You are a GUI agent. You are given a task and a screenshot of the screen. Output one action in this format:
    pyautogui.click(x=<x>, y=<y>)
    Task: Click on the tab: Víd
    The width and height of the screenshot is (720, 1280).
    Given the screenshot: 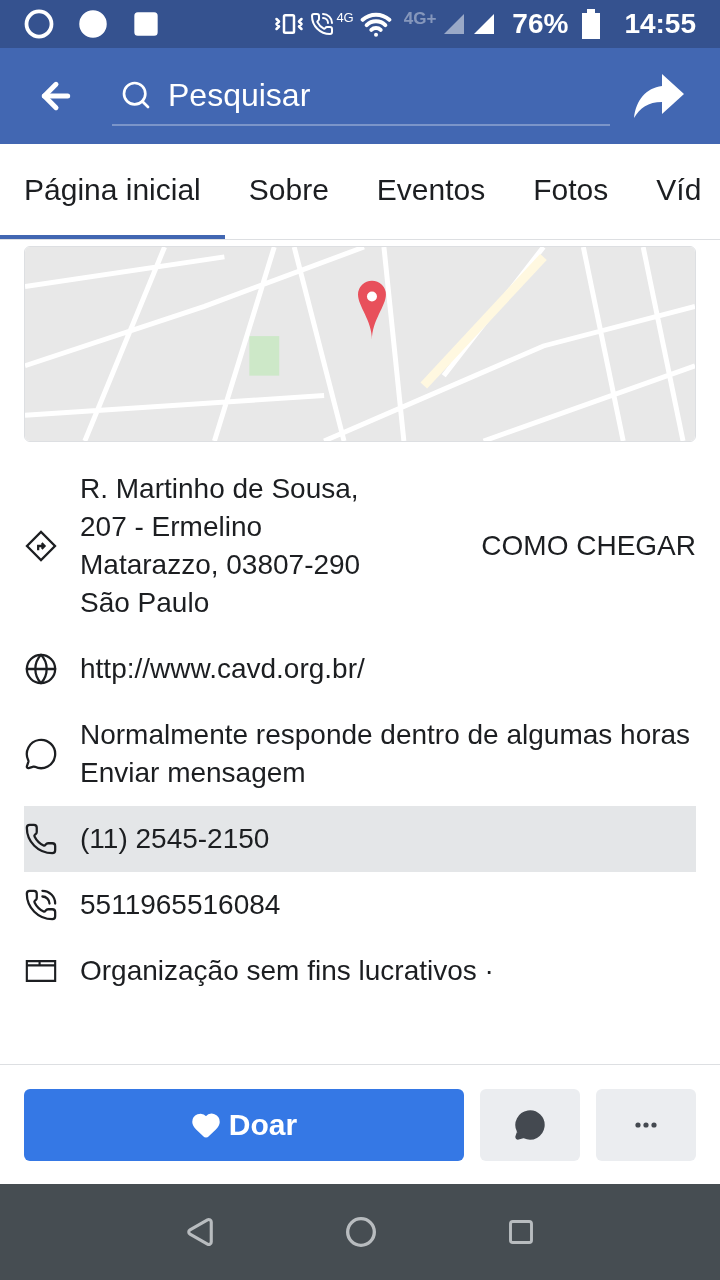 What is the action you would take?
    pyautogui.click(x=676, y=191)
    